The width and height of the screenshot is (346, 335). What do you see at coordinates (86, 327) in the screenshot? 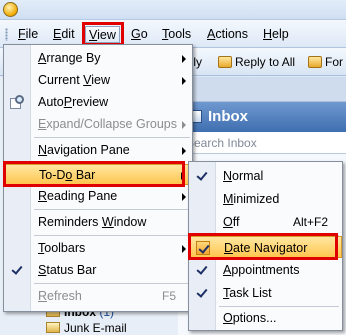
I see `folder-junk-email: Junk E-mail` at bounding box center [86, 327].